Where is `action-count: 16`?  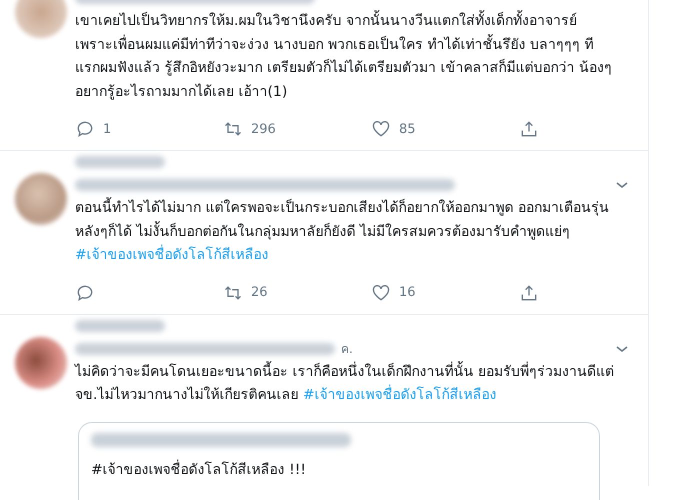 action-count: 16 is located at coordinates (407, 292).